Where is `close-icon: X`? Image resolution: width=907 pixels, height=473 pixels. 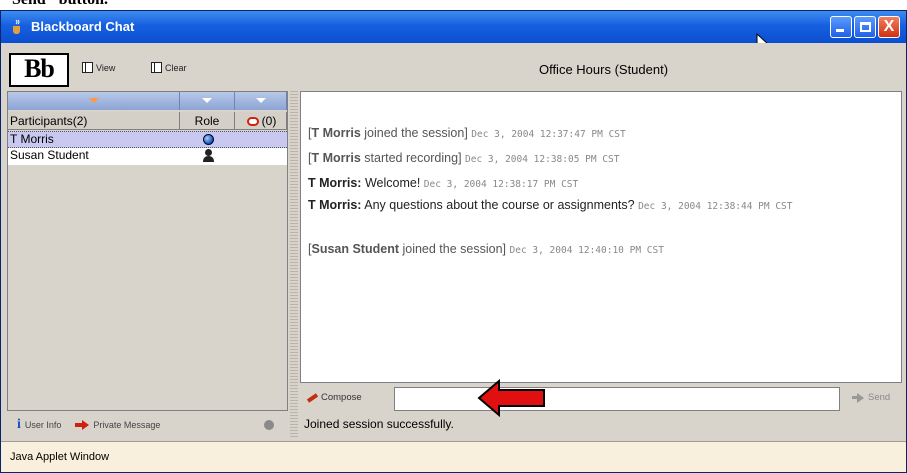
close-icon: X is located at coordinates (889, 26).